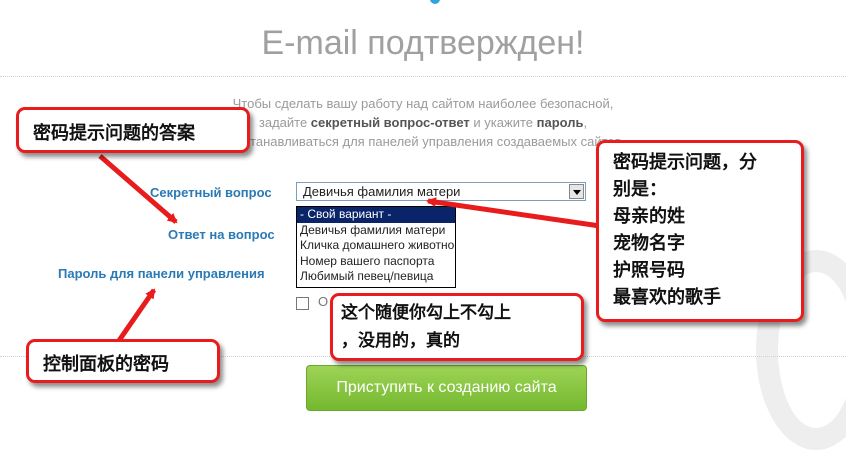 Image resolution: width=846 pixels, height=450 pixels. Describe the element at coordinates (136, 316) in the screenshot. I see `arrow-to-password-label` at that location.